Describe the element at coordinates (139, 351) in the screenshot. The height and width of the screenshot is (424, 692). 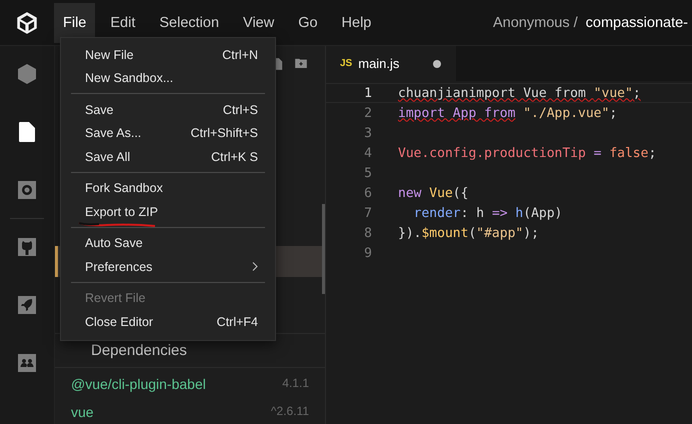
I see `section-title: Dependencies` at that location.